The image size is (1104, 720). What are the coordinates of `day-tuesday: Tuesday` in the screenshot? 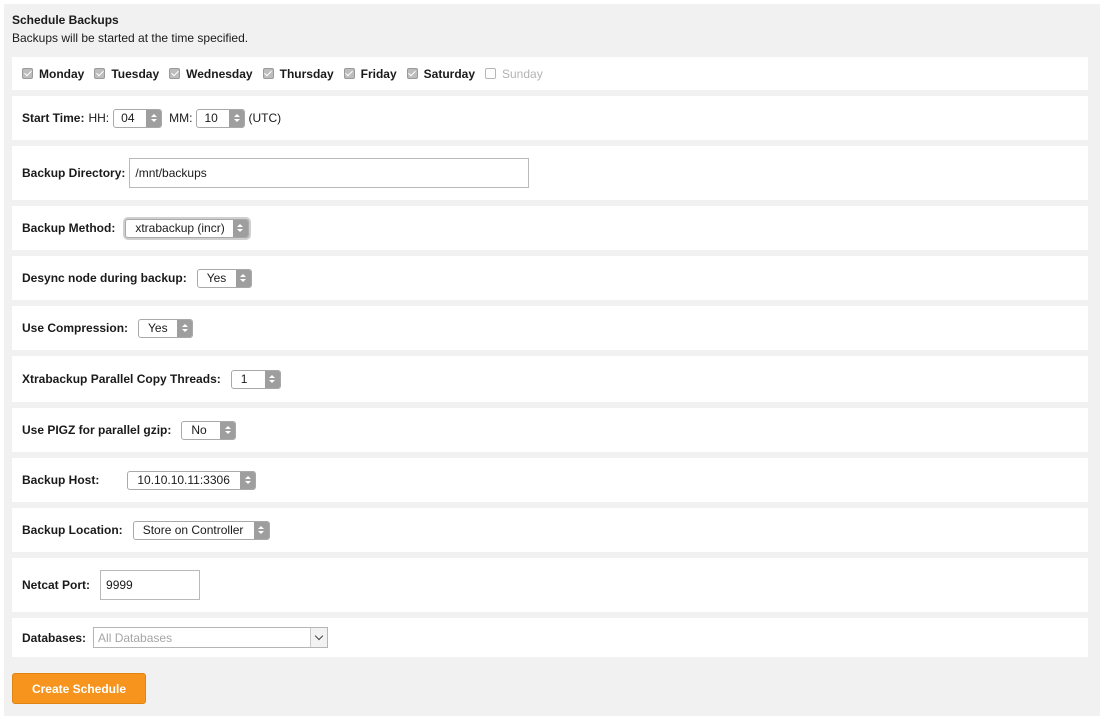 It's located at (126, 74).